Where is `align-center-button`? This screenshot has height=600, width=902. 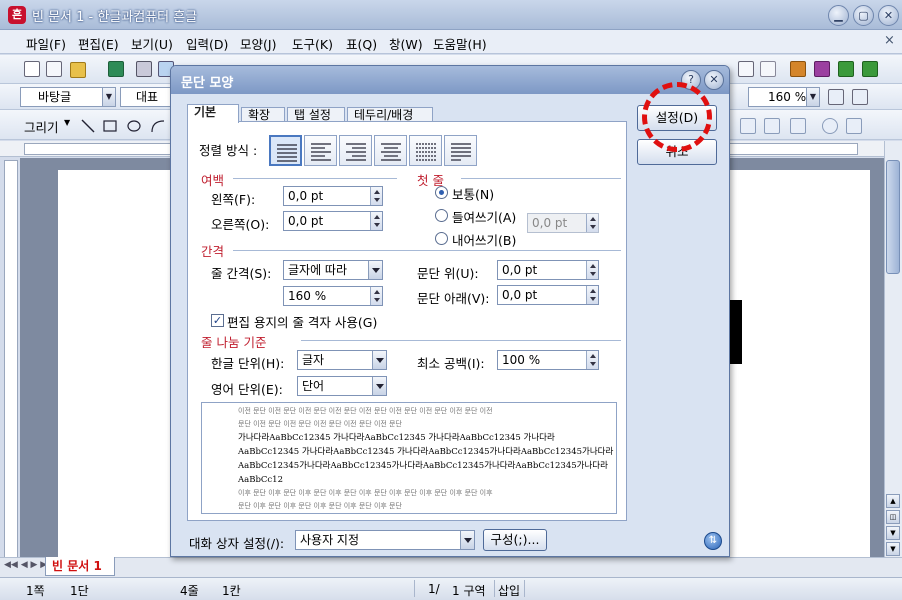 align-center-button is located at coordinates (390, 150).